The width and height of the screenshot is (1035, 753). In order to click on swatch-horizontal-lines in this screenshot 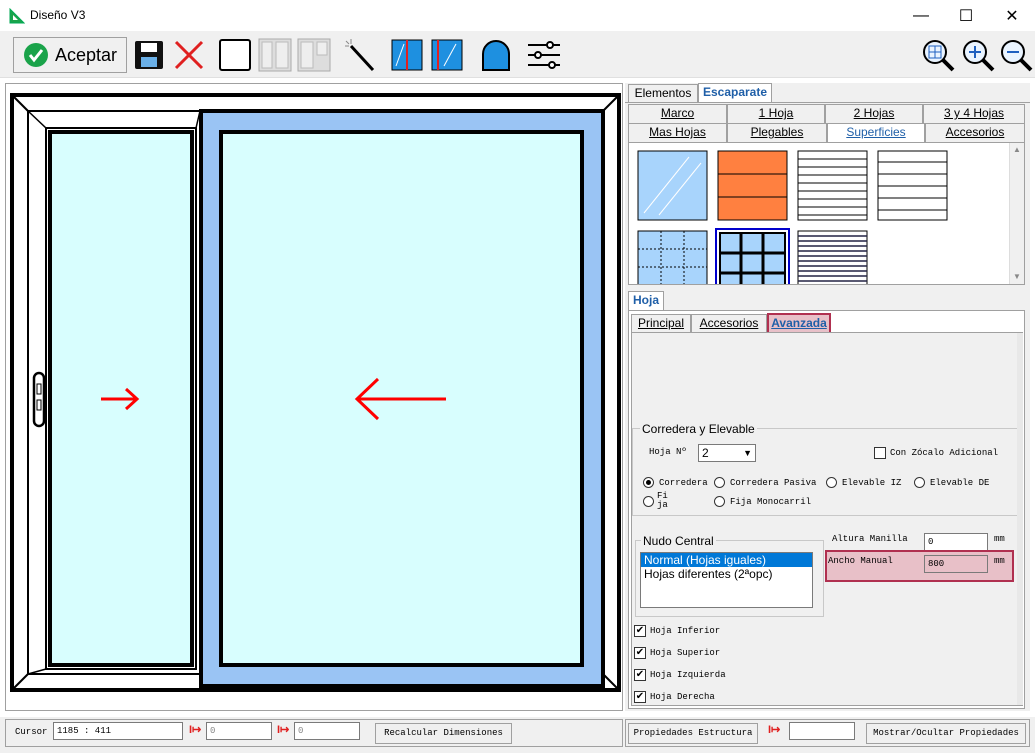, I will do `click(832, 185)`.